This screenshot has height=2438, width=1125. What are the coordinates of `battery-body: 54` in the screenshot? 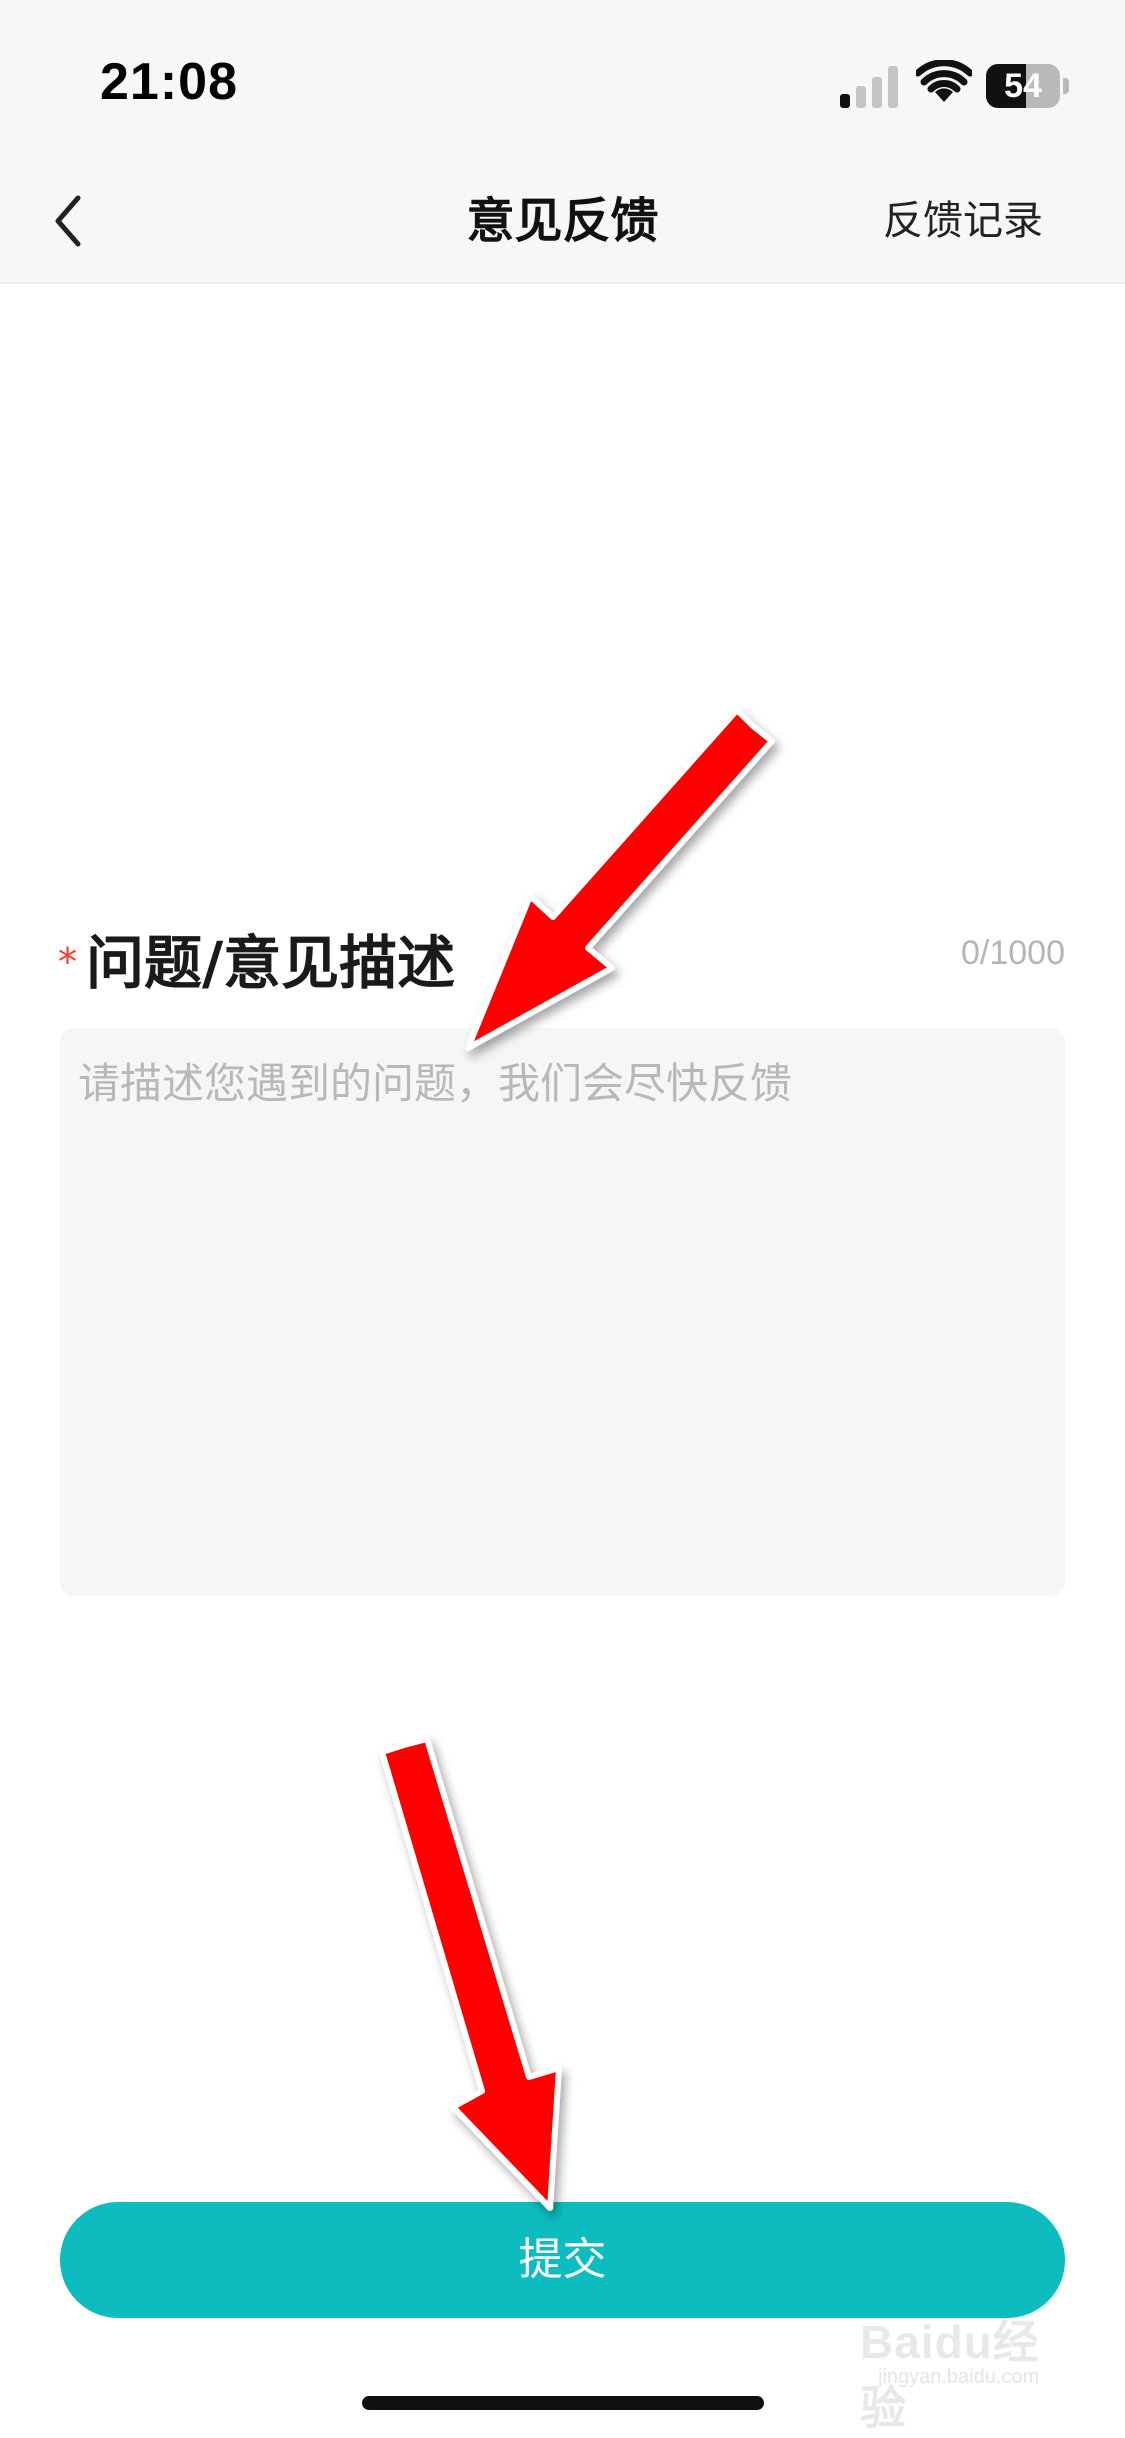 It's located at (1023, 86).